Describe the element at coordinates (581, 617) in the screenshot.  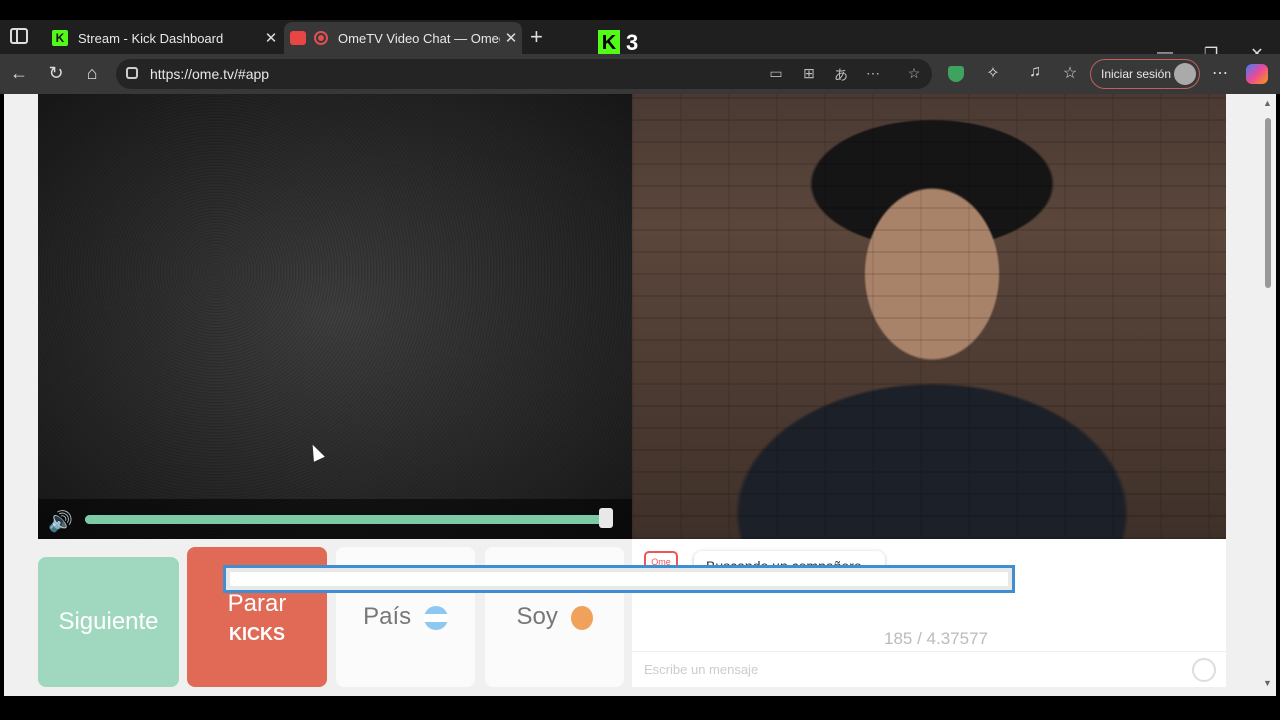
I see `boy-emoji-icon` at that location.